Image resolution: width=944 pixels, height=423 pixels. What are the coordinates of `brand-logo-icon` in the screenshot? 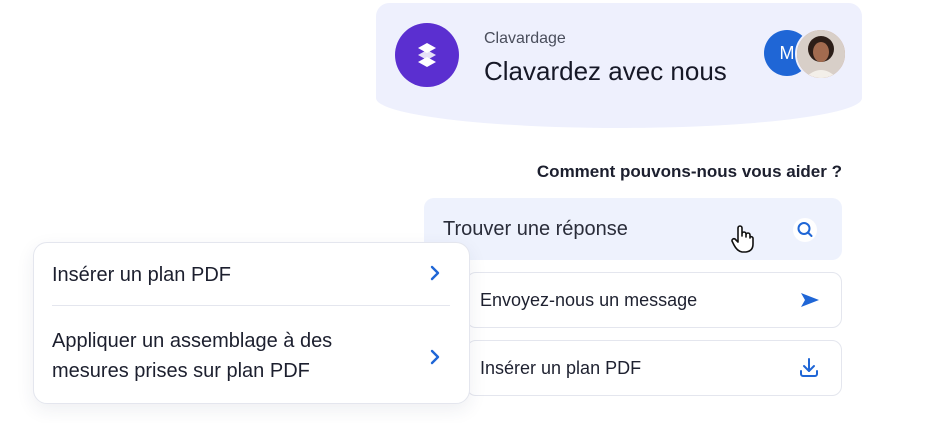 It's located at (427, 55).